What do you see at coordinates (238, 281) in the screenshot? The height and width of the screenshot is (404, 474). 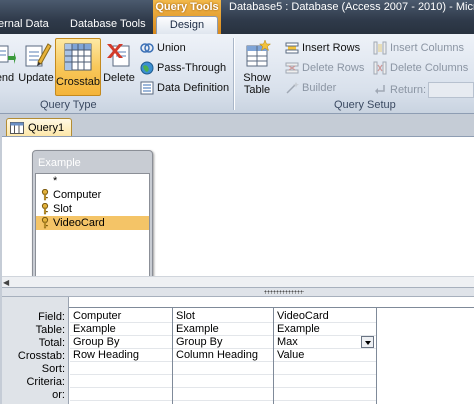 I see `horizontal-scrollbar: ◀` at bounding box center [238, 281].